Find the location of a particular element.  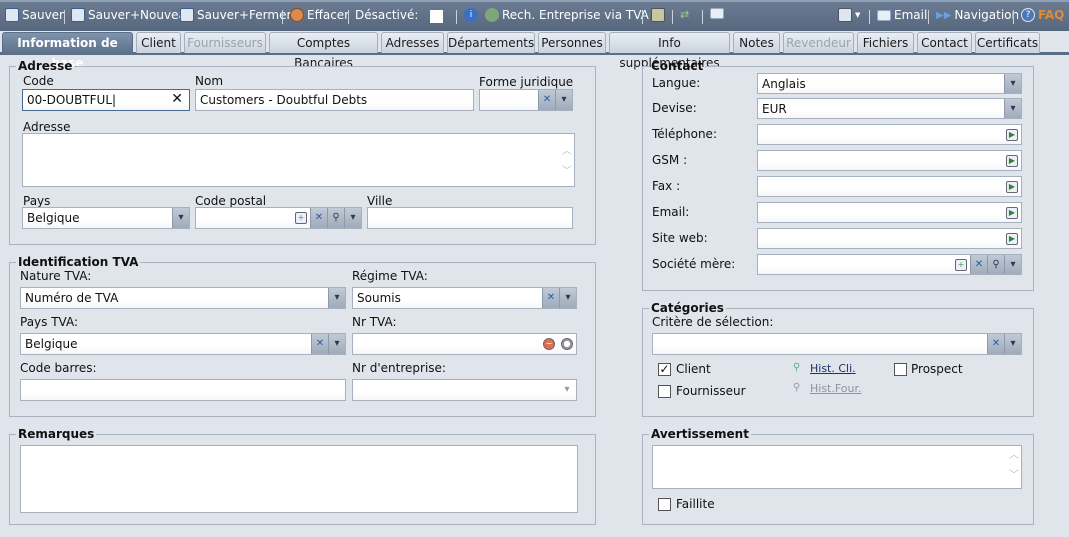

email-button: Email is located at coordinates (902, 15).